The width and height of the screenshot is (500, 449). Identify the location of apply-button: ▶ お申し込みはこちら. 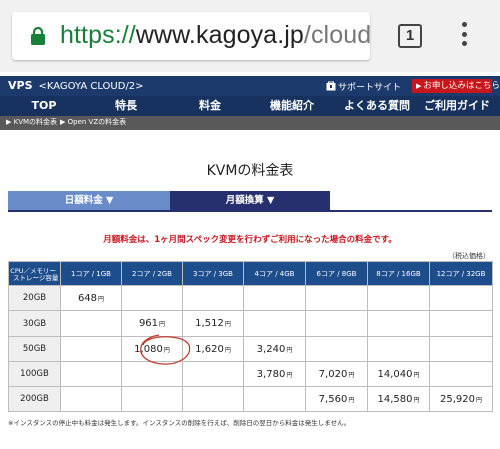
(456, 86).